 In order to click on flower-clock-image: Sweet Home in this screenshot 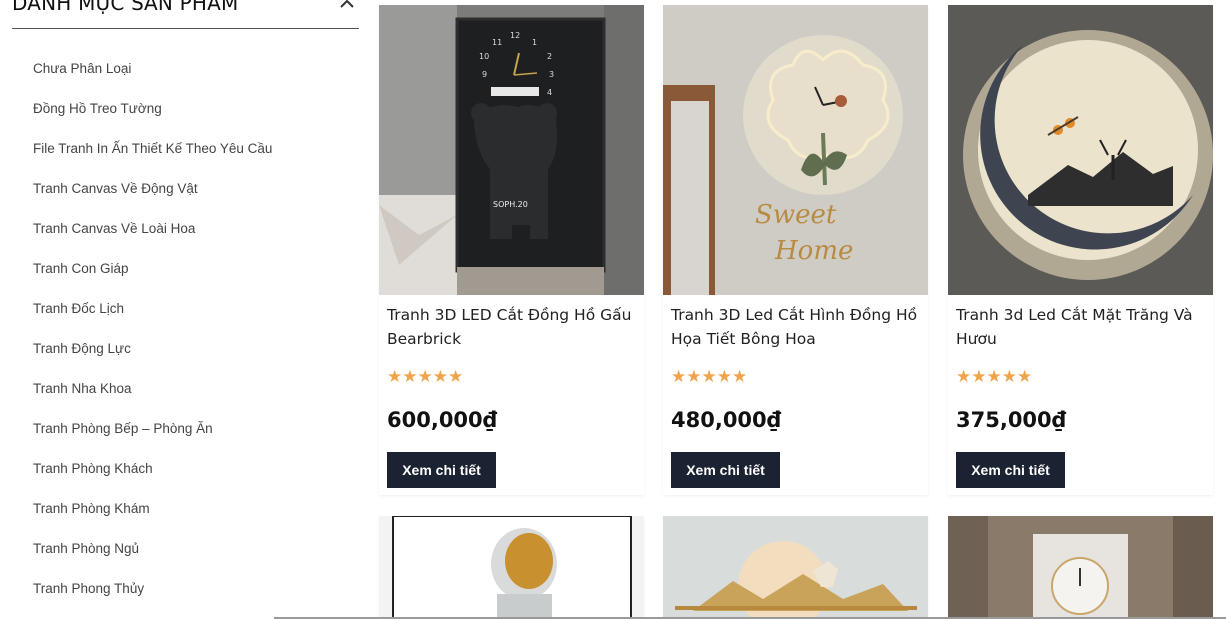, I will do `click(795, 150)`.